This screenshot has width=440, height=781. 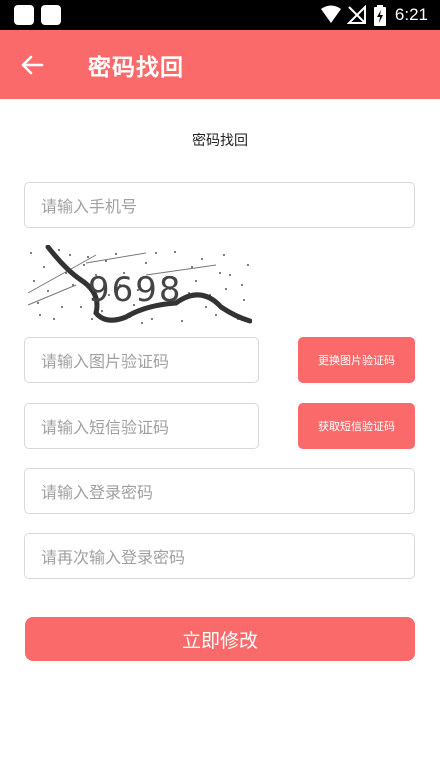 I want to click on back-button, so click(x=32, y=65).